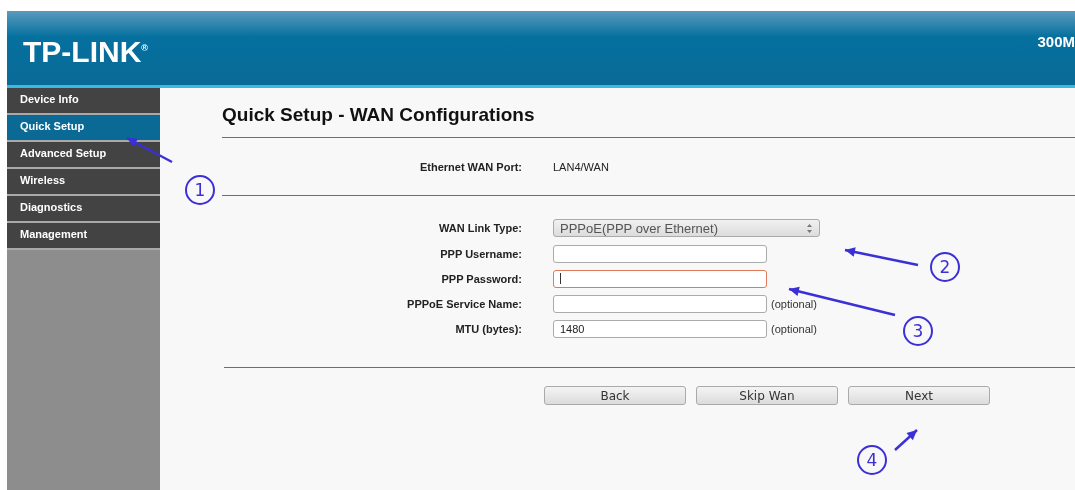  Describe the element at coordinates (481, 278) in the screenshot. I see `field-label: PPP Password:` at that location.